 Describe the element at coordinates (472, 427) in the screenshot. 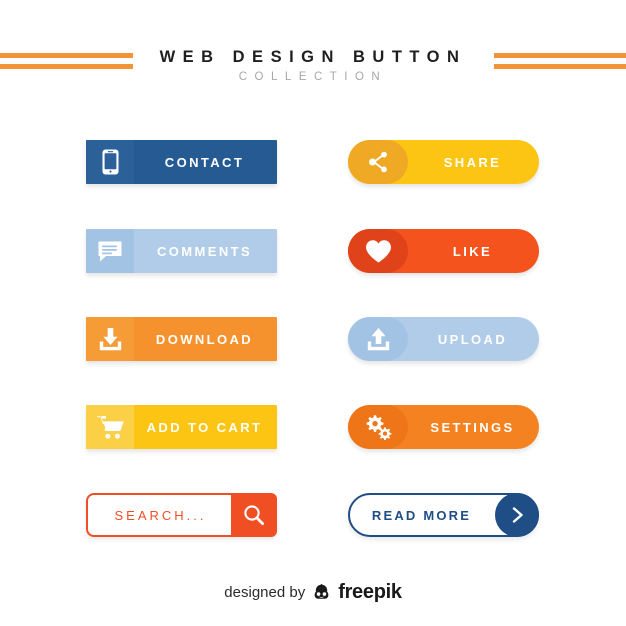

I see `settings-button-label: SETTINGS` at that location.